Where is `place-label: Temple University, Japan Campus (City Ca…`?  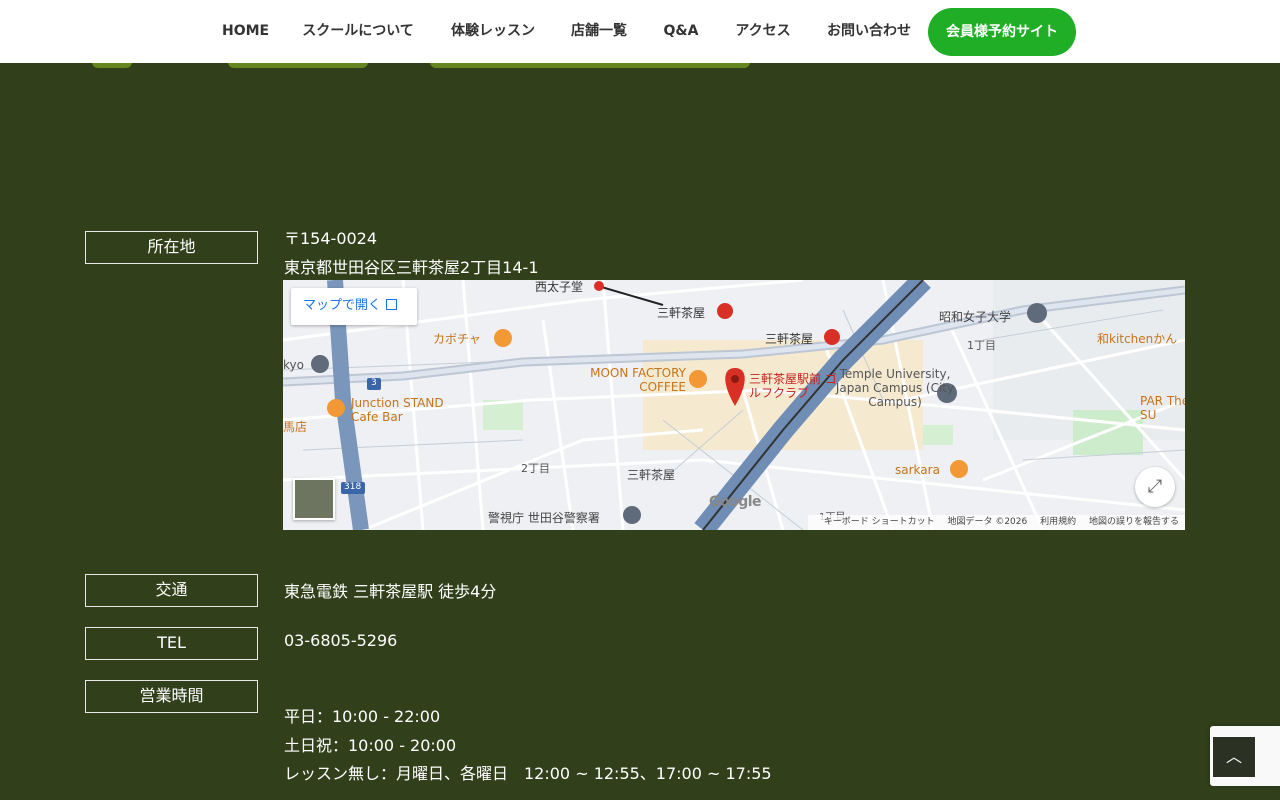
place-label: Temple University, Japan Campus (City Ca… is located at coordinates (895, 388).